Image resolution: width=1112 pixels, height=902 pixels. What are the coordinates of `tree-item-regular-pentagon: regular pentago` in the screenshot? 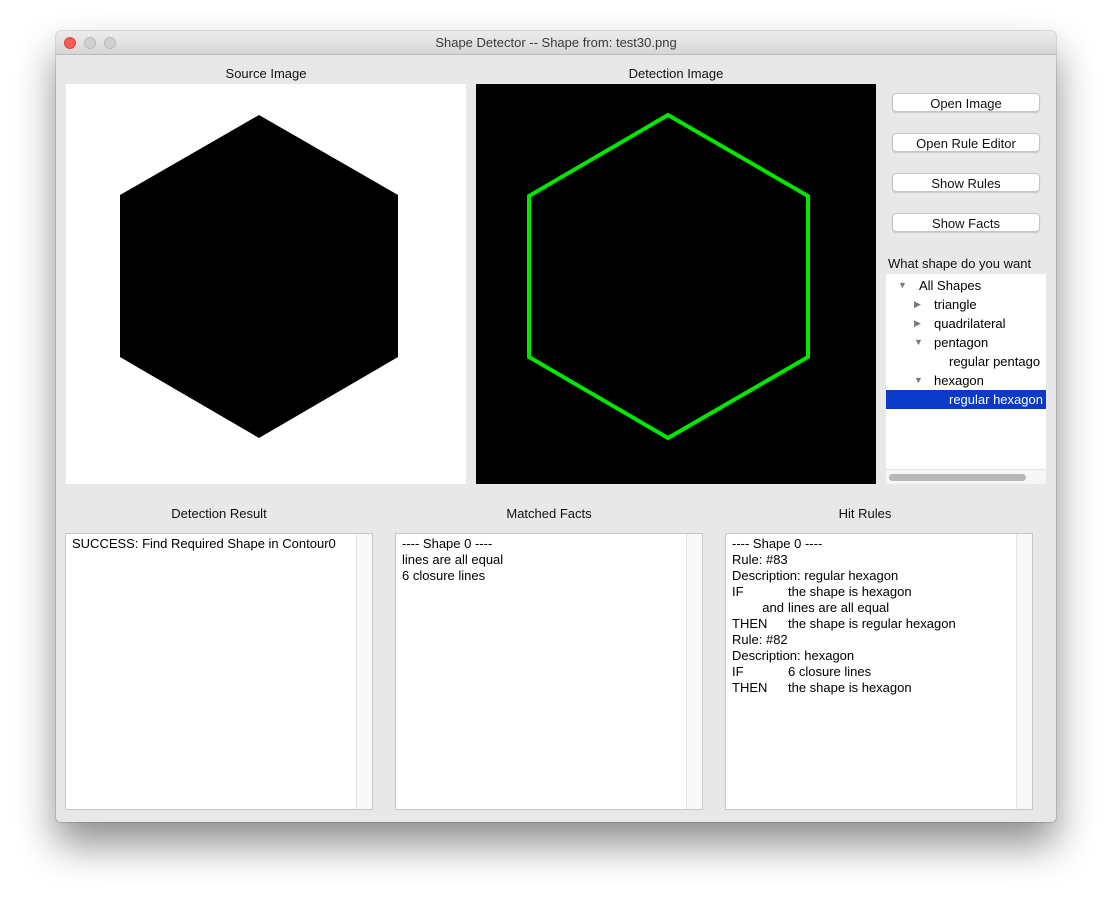 It's located at (966, 361).